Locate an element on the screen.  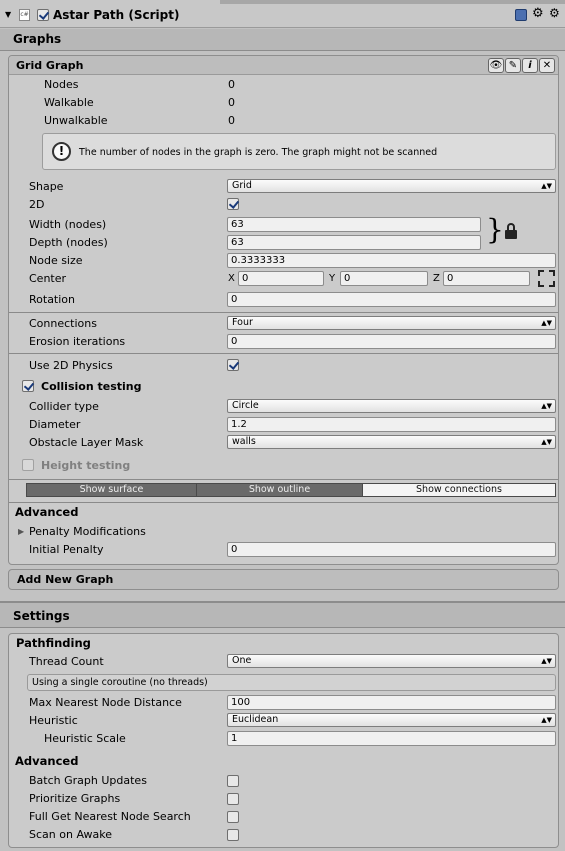
nodes-value: 0 is located at coordinates (231, 84).